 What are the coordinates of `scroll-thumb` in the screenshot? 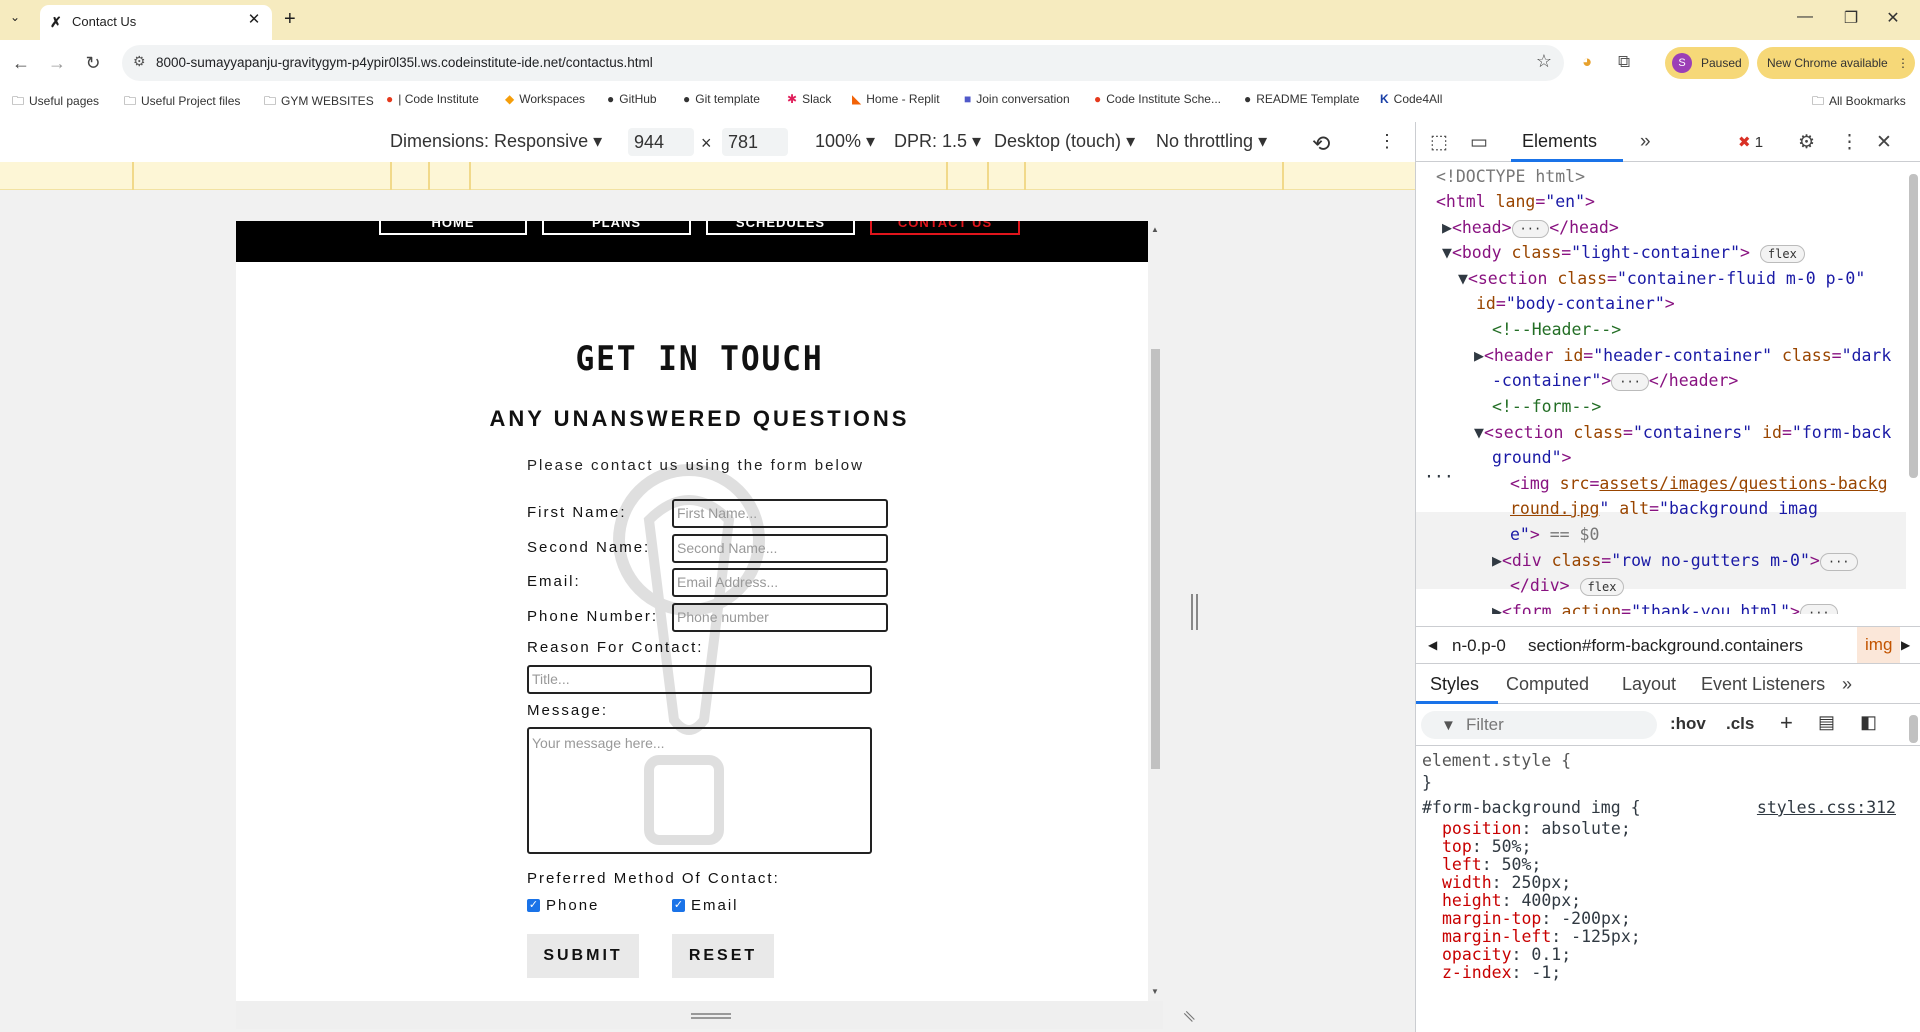 It's located at (1155, 559).